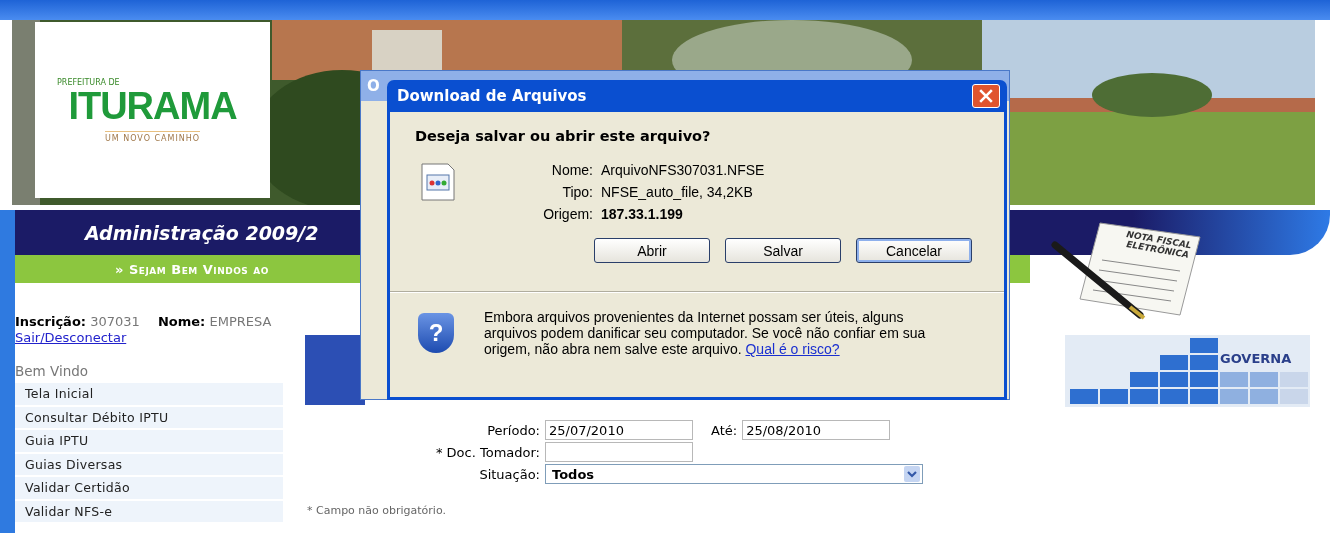 This screenshot has height=533, width=1330. Describe the element at coordinates (652, 250) in the screenshot. I see `dialog-button: Abrir` at that location.